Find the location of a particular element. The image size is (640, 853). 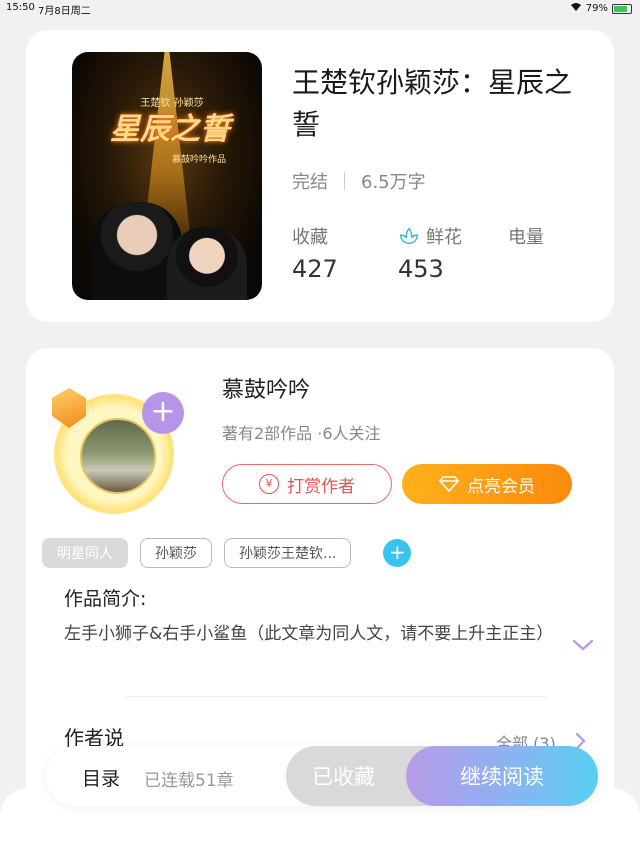

meta-divider is located at coordinates (344, 181).